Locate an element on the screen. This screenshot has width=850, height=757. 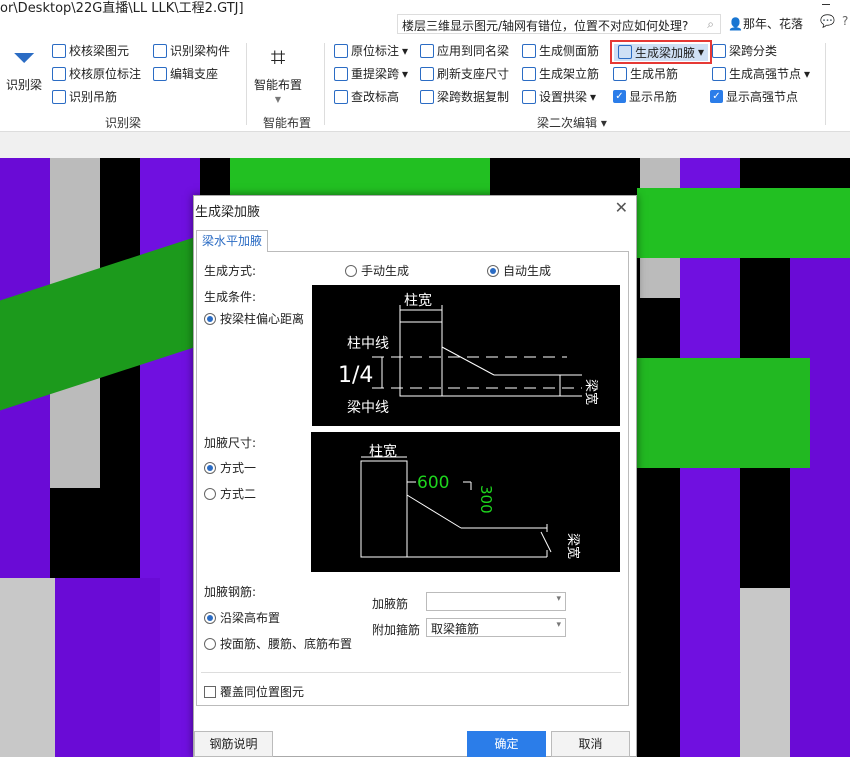
label: 生成吊筋 is located at coordinates (654, 74).